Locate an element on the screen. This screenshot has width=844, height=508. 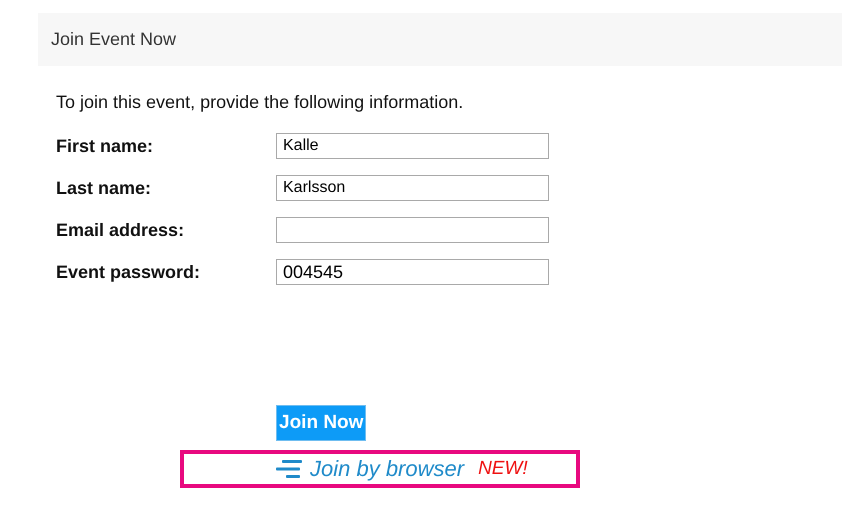
field-label: First name: is located at coordinates (105, 146).